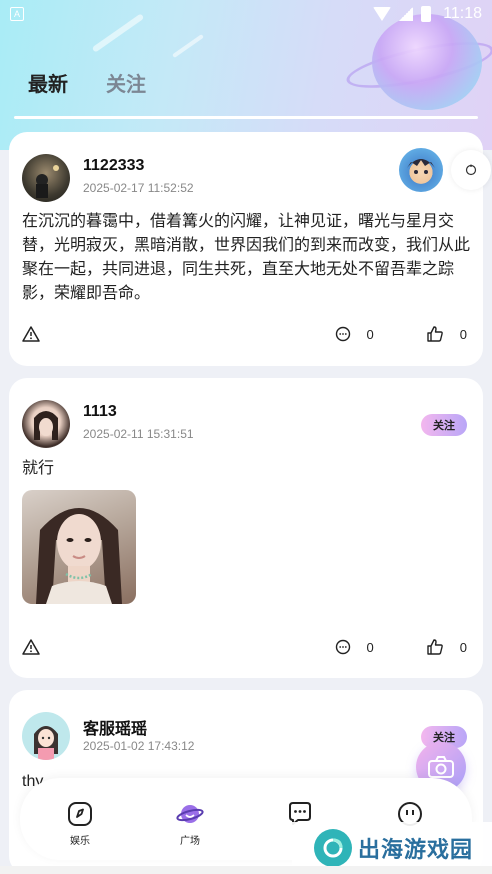 The width and height of the screenshot is (492, 874). I want to click on planet-icon, so click(190, 814).